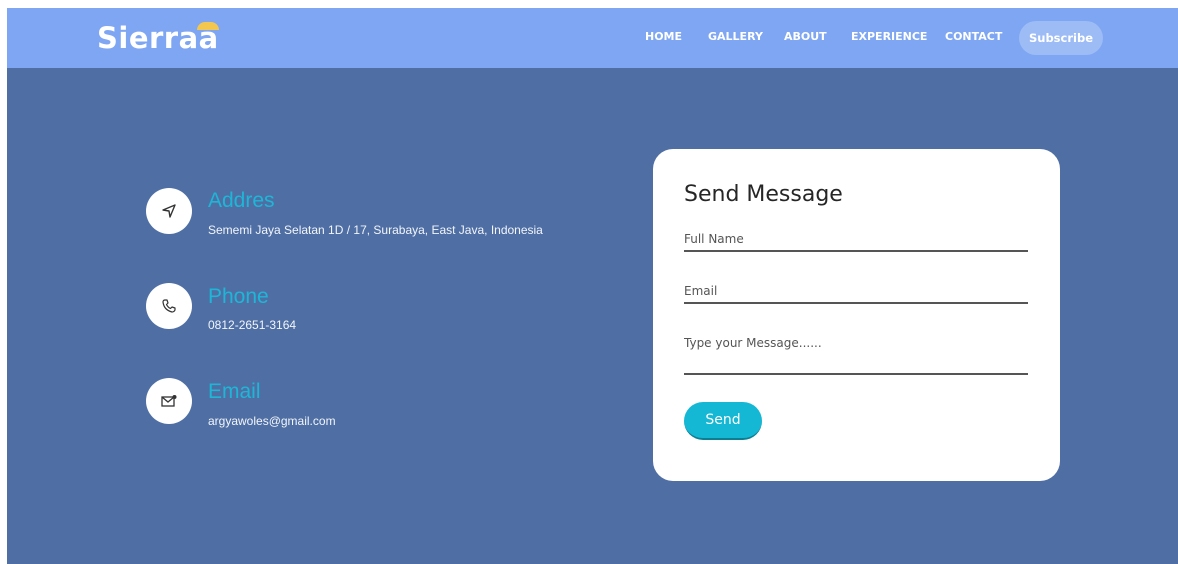 The image size is (1178, 564). Describe the element at coordinates (1061, 38) in the screenshot. I see `subscribe-button: Subscribe` at that location.